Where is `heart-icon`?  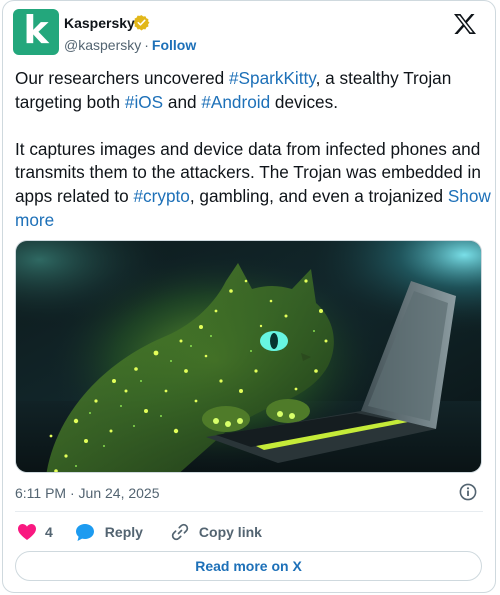
heart-icon is located at coordinates (27, 532).